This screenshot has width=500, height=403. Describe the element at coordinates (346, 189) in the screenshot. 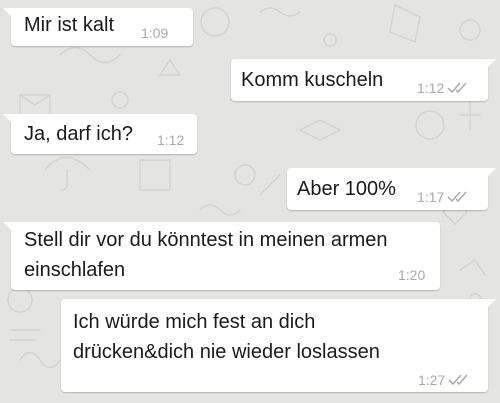

I see `message-text: Aber 100%` at that location.